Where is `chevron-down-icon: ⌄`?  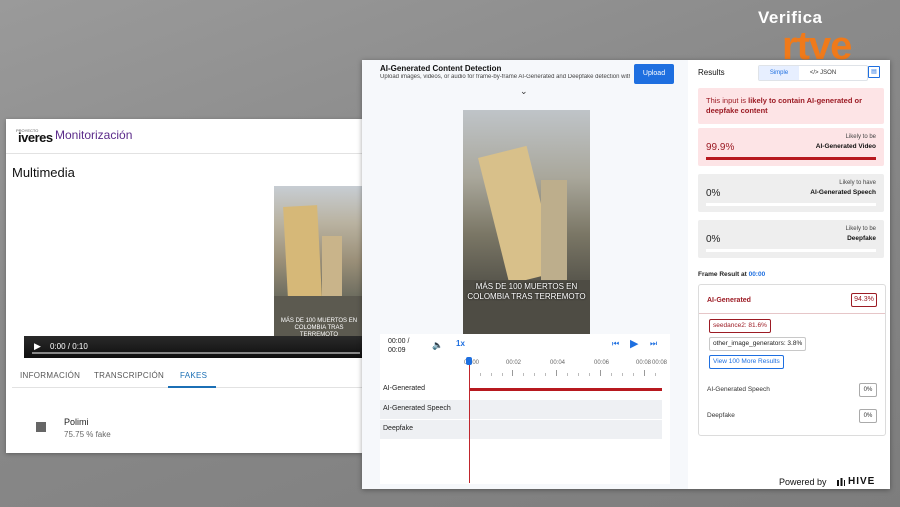 chevron-down-icon: ⌄ is located at coordinates (524, 91).